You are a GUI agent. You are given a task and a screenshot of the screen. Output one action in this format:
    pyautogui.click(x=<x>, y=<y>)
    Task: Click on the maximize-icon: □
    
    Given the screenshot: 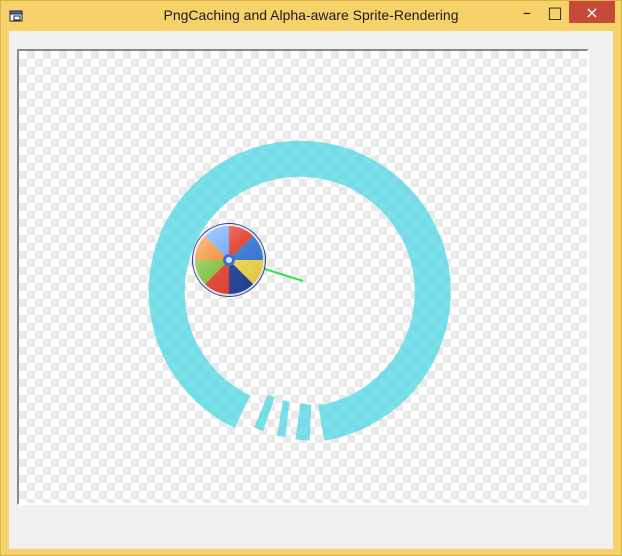 What is the action you would take?
    pyautogui.click(x=555, y=12)
    